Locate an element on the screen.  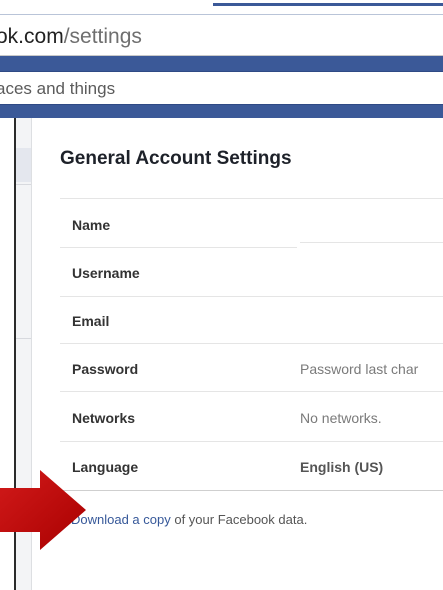
page-title: General Account Settings is located at coordinates (176, 158).